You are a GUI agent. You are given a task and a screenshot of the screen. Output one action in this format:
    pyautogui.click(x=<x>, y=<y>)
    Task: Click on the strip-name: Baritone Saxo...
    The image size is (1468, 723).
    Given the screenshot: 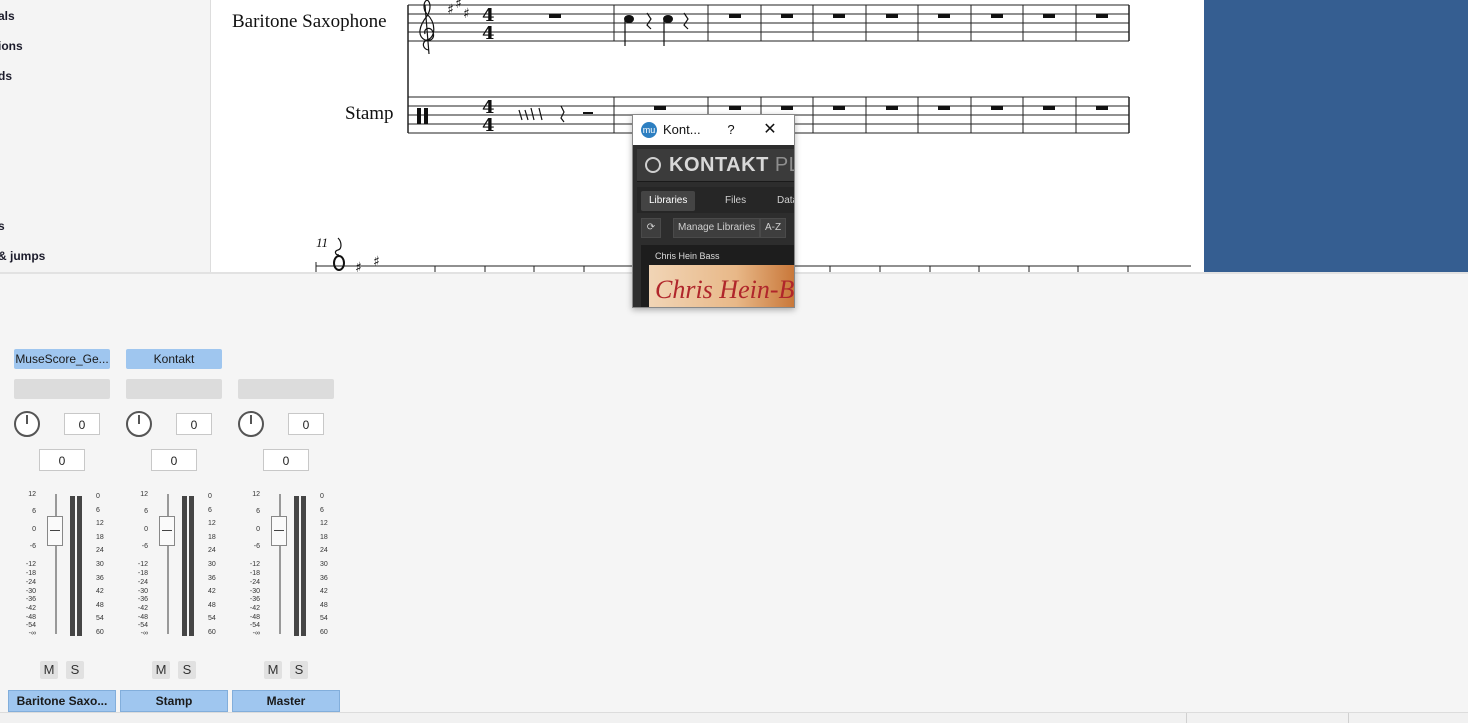 What is the action you would take?
    pyautogui.click(x=62, y=701)
    